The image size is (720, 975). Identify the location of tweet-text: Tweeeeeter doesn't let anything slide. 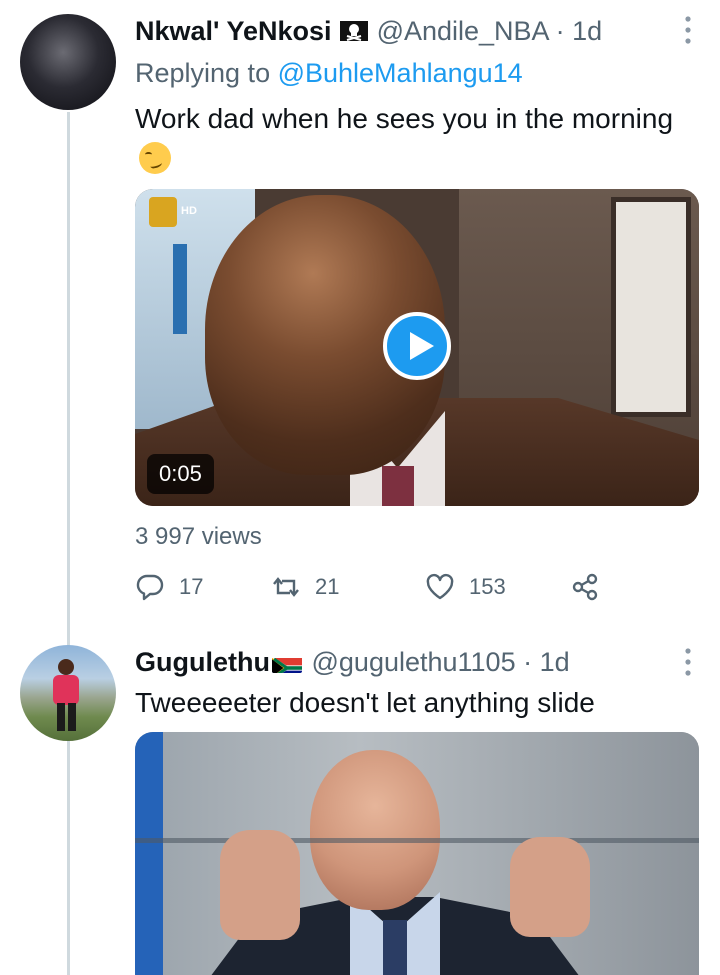
(415, 703).